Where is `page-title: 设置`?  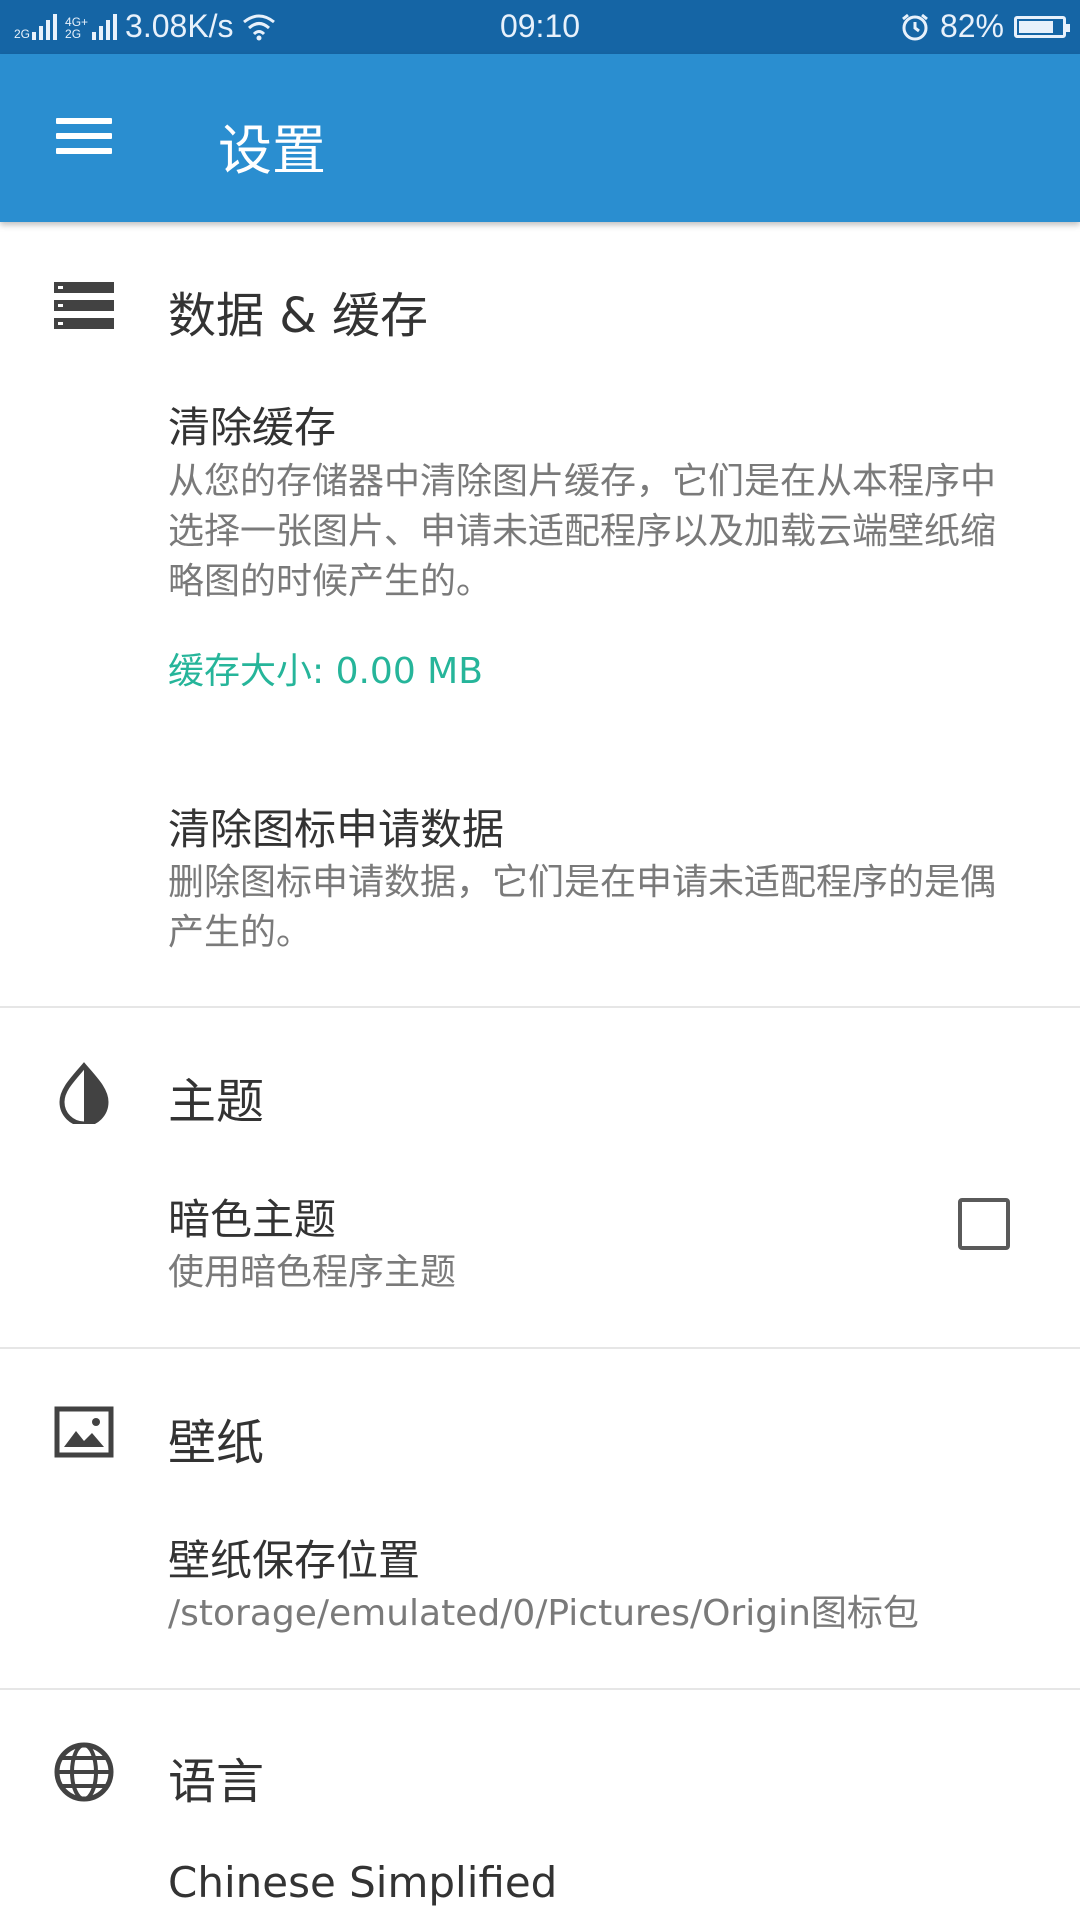 page-title: 设置 is located at coordinates (272, 150).